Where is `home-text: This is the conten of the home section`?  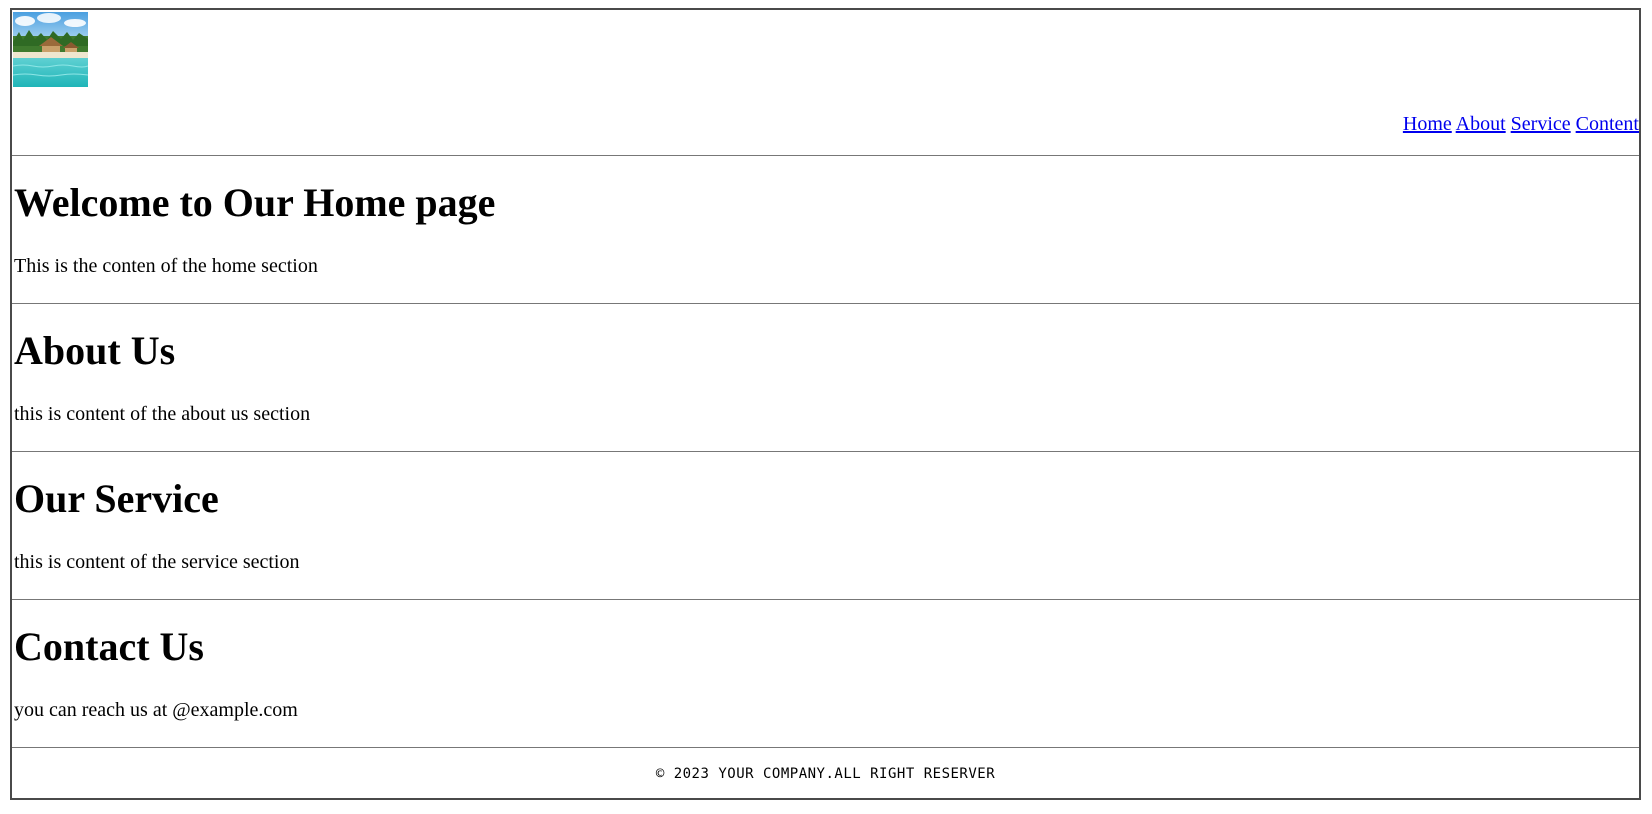
home-text: This is the conten of the home section is located at coordinates (166, 266).